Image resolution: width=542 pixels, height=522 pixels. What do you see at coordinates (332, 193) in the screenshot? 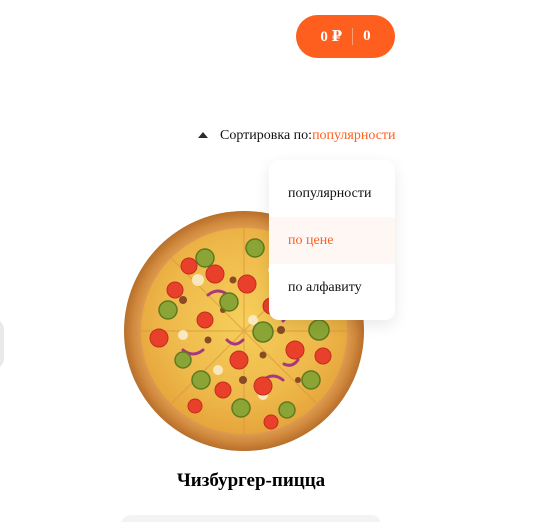
I see `sort-option-popularity: популярности` at bounding box center [332, 193].